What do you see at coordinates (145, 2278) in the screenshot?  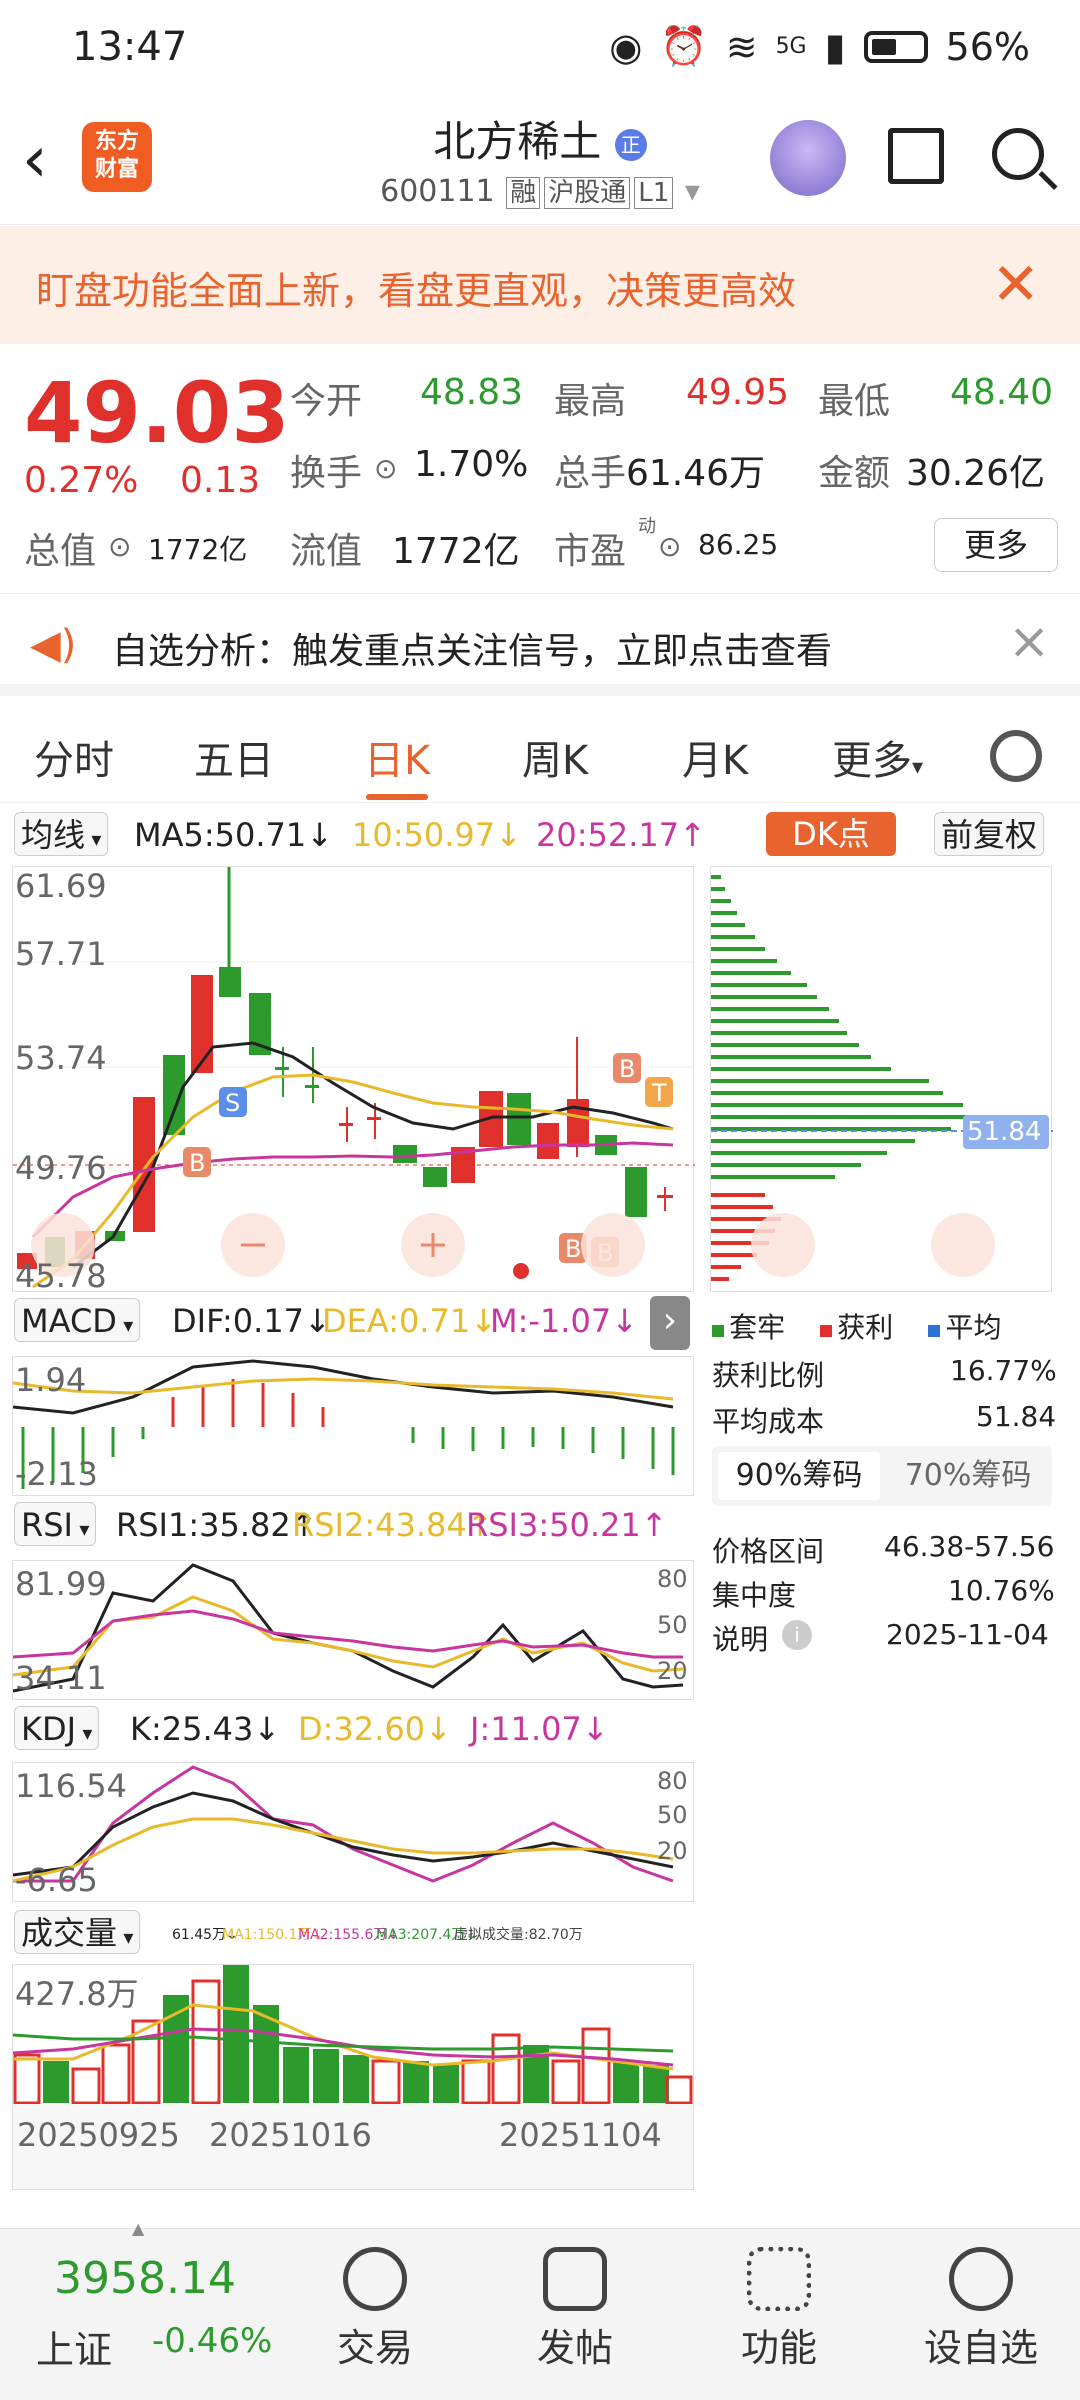 I see `index-value: 3958.14` at bounding box center [145, 2278].